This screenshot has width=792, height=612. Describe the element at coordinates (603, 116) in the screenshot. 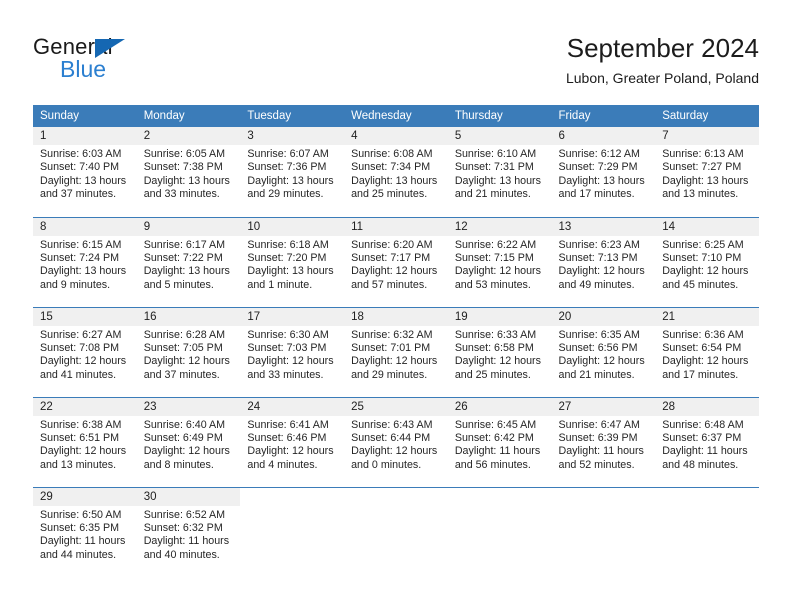

I see `weekday-header-friday: Friday` at that location.